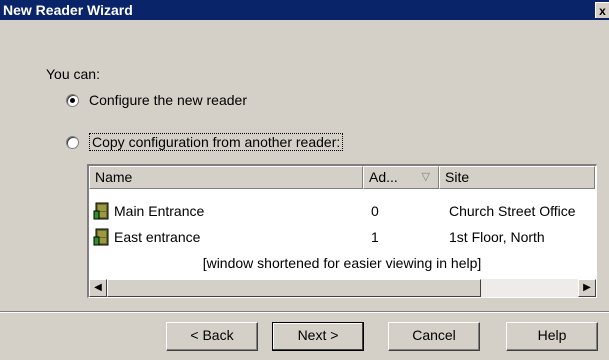  Describe the element at coordinates (497, 237) in the screenshot. I see `list-item-site: 1st Floor, North` at that location.